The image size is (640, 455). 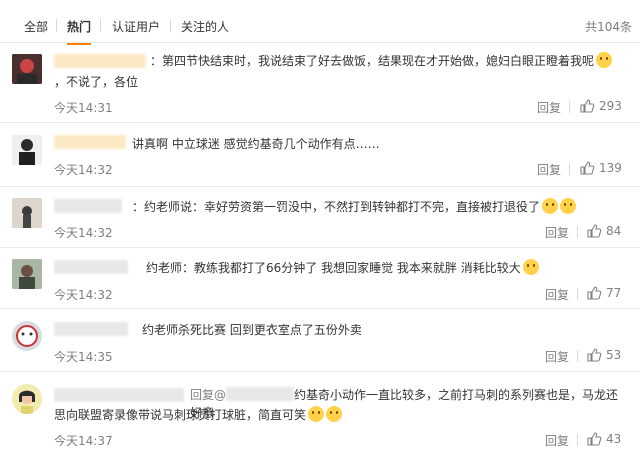 I want to click on comment-text: 约老师杀死比赛 回到更衣室点了五份外卖, so click(x=252, y=330).